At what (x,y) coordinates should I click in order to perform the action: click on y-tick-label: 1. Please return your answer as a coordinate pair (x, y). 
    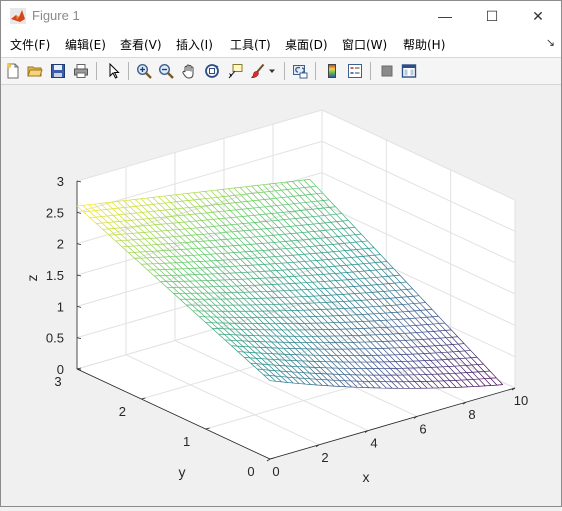
    Looking at the image, I should click on (186, 441).